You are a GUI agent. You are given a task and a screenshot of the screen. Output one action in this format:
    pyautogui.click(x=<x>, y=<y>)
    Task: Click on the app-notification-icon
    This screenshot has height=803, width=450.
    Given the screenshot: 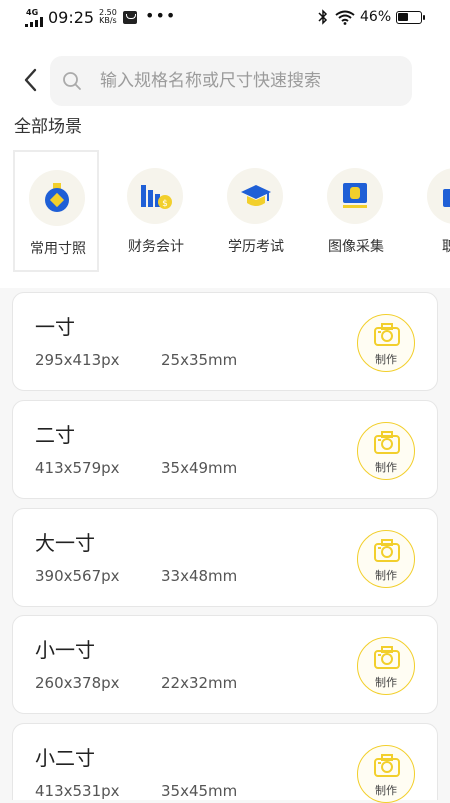 What is the action you would take?
    pyautogui.click(x=130, y=17)
    